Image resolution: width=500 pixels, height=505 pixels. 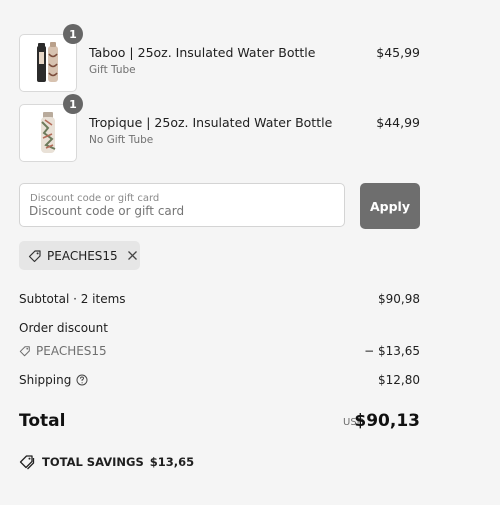 What do you see at coordinates (398, 52) in the screenshot?
I see `product-price: $45,99` at bounding box center [398, 52].